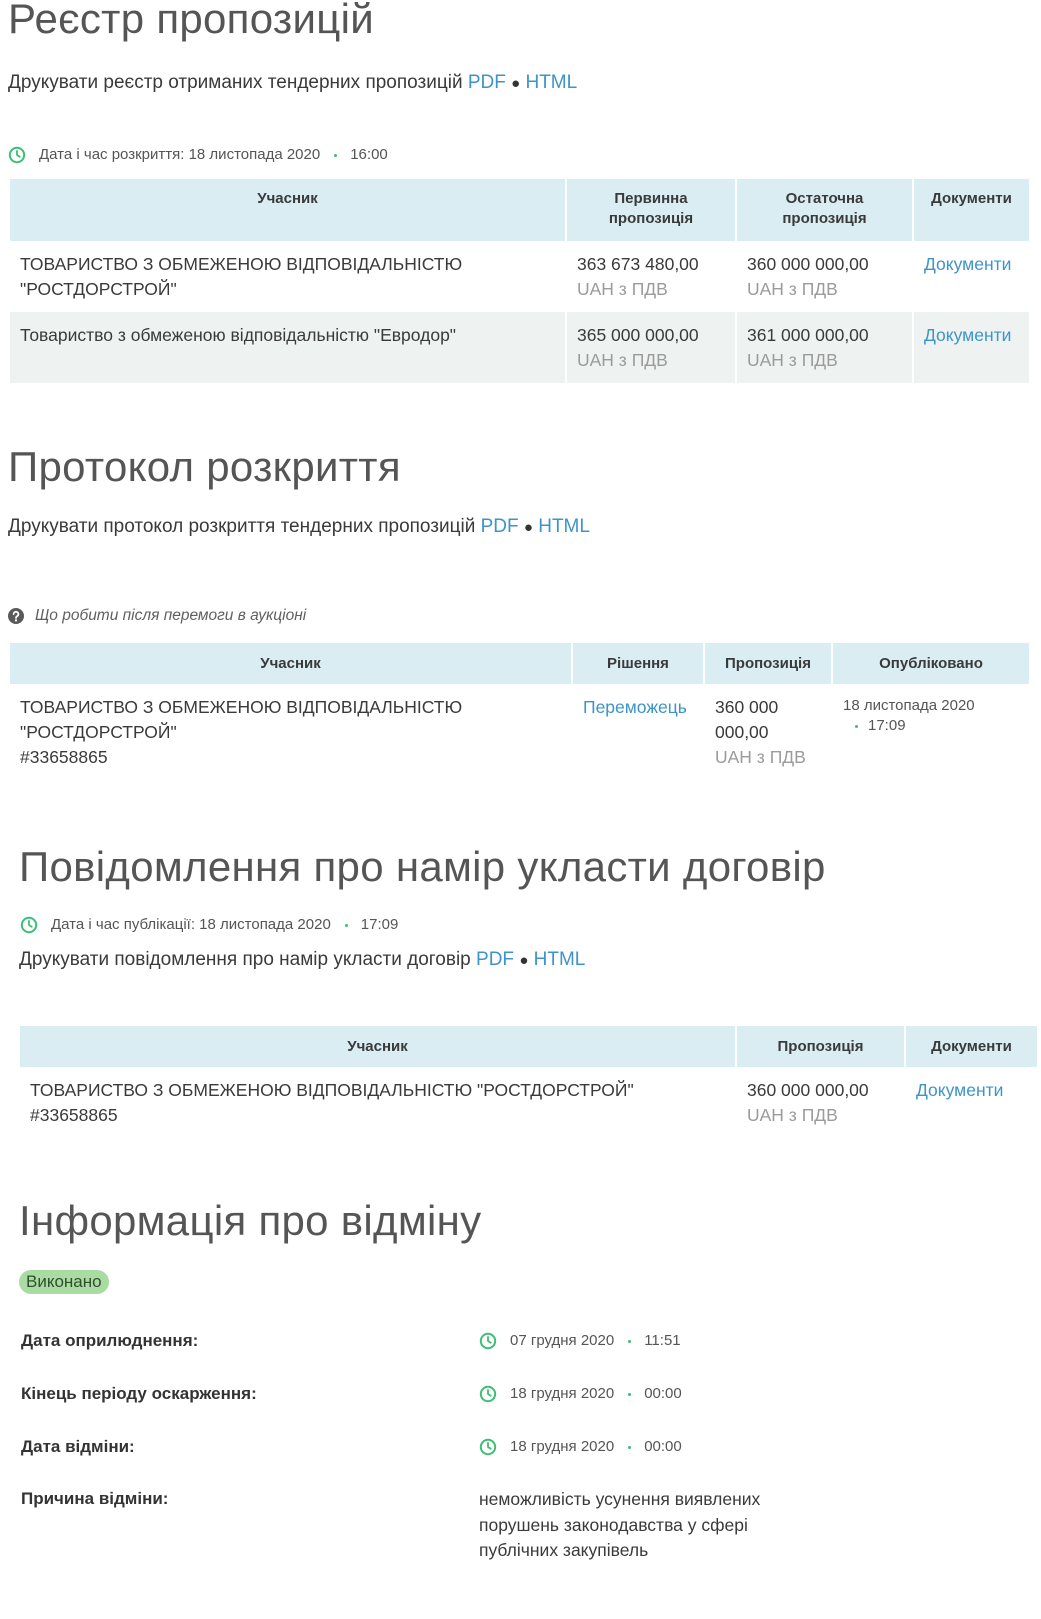 The width and height of the screenshot is (1041, 1619). Describe the element at coordinates (250, 1220) in the screenshot. I see `cancellation-title: Інформація про відміну` at that location.